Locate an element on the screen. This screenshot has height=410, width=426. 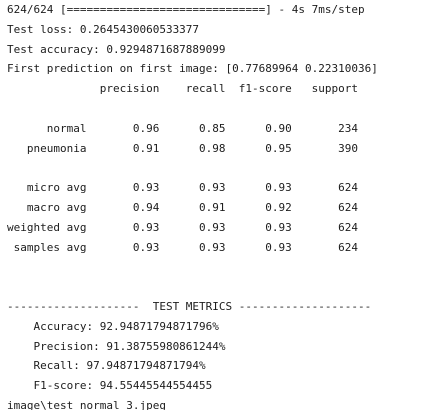
metric-f1: F1-score: 94.55445544554455 is located at coordinates (110, 386).